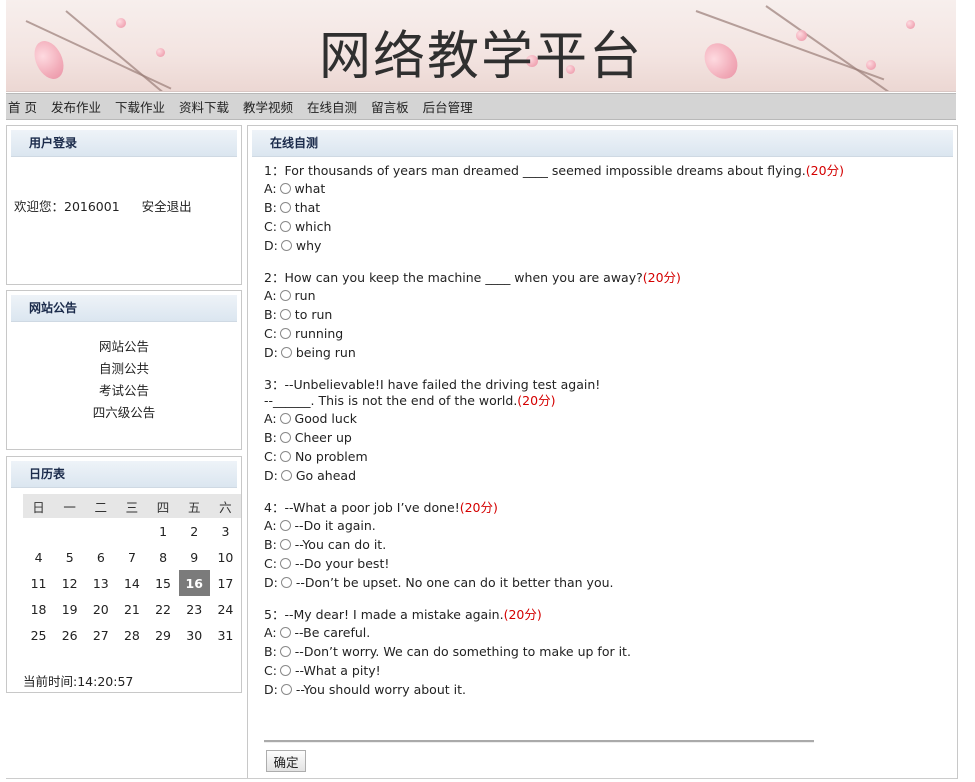 This screenshot has width=975, height=782. What do you see at coordinates (286, 761) in the screenshot?
I see `submit-button: 确定` at bounding box center [286, 761].